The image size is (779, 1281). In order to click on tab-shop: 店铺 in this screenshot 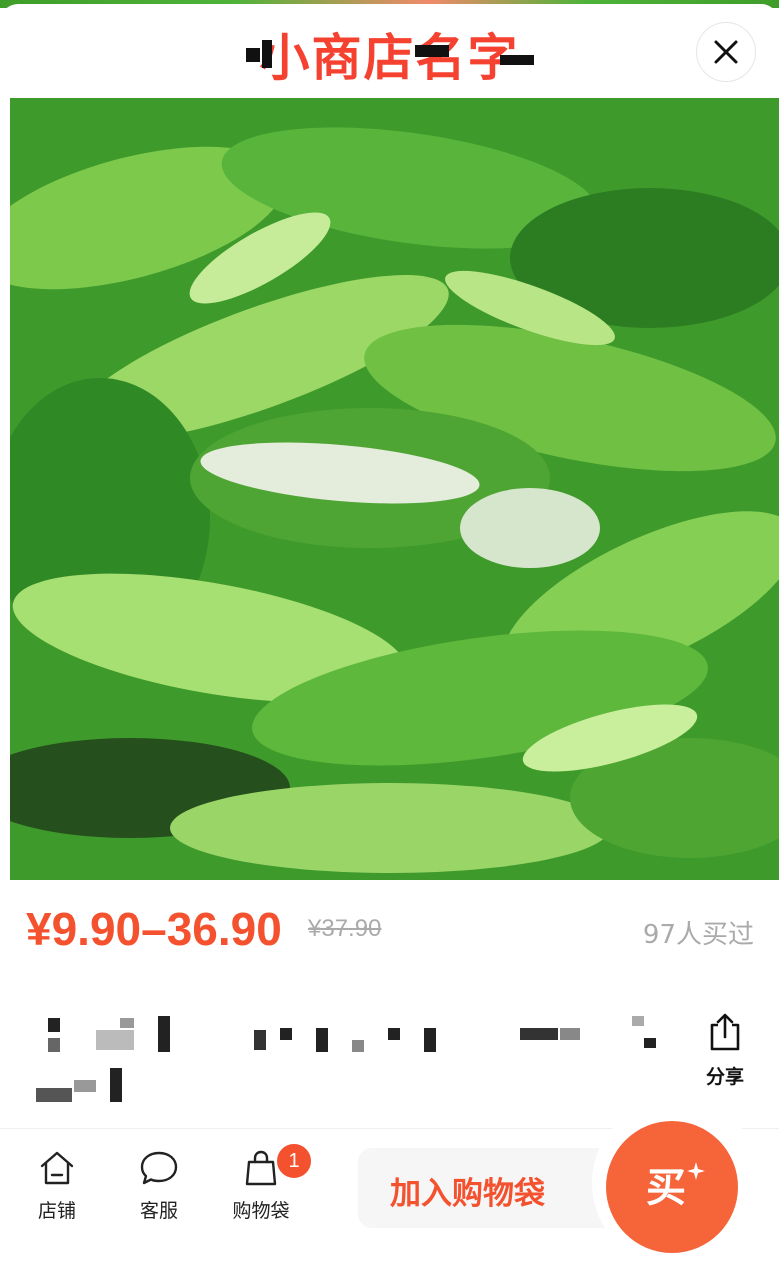, I will do `click(57, 1185)`.